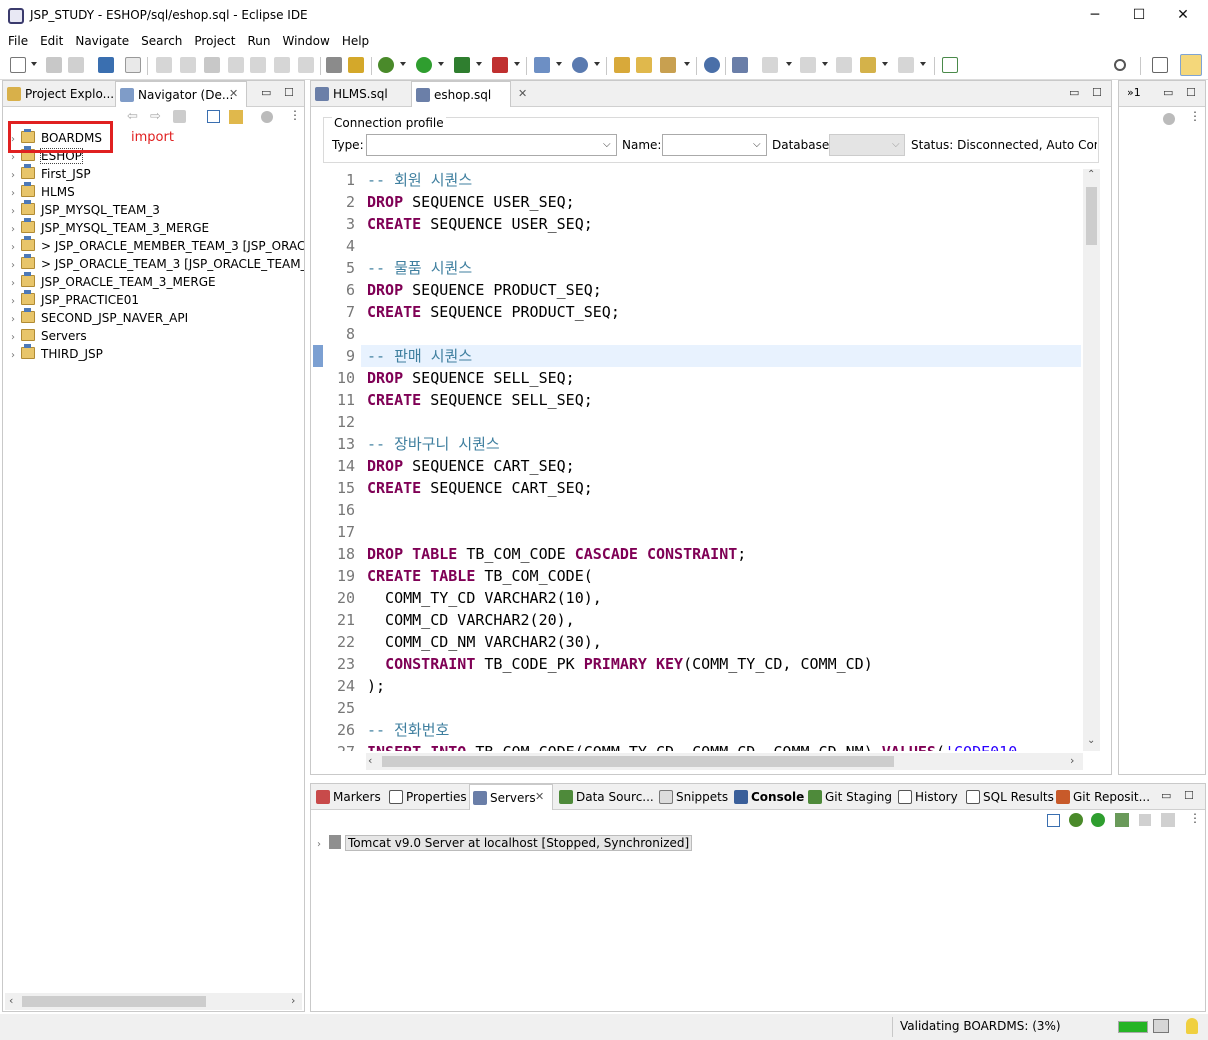 The height and width of the screenshot is (1040, 1208). I want to click on forward-nav-icon: ⇨, so click(155, 116).